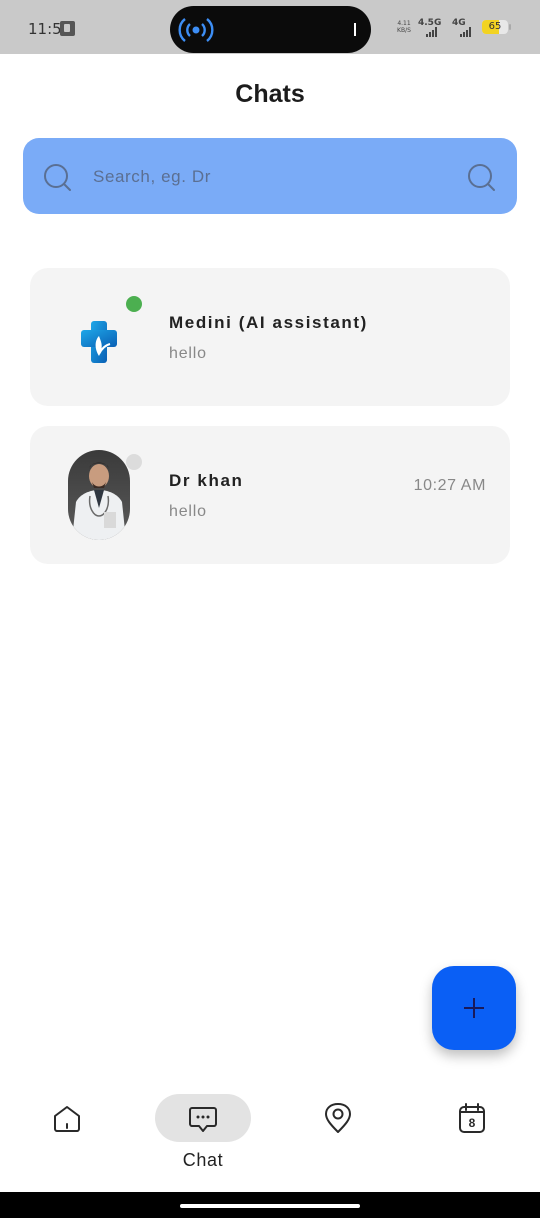 The image size is (540, 1218). What do you see at coordinates (196, 30) in the screenshot?
I see `broadcast-icon` at bounding box center [196, 30].